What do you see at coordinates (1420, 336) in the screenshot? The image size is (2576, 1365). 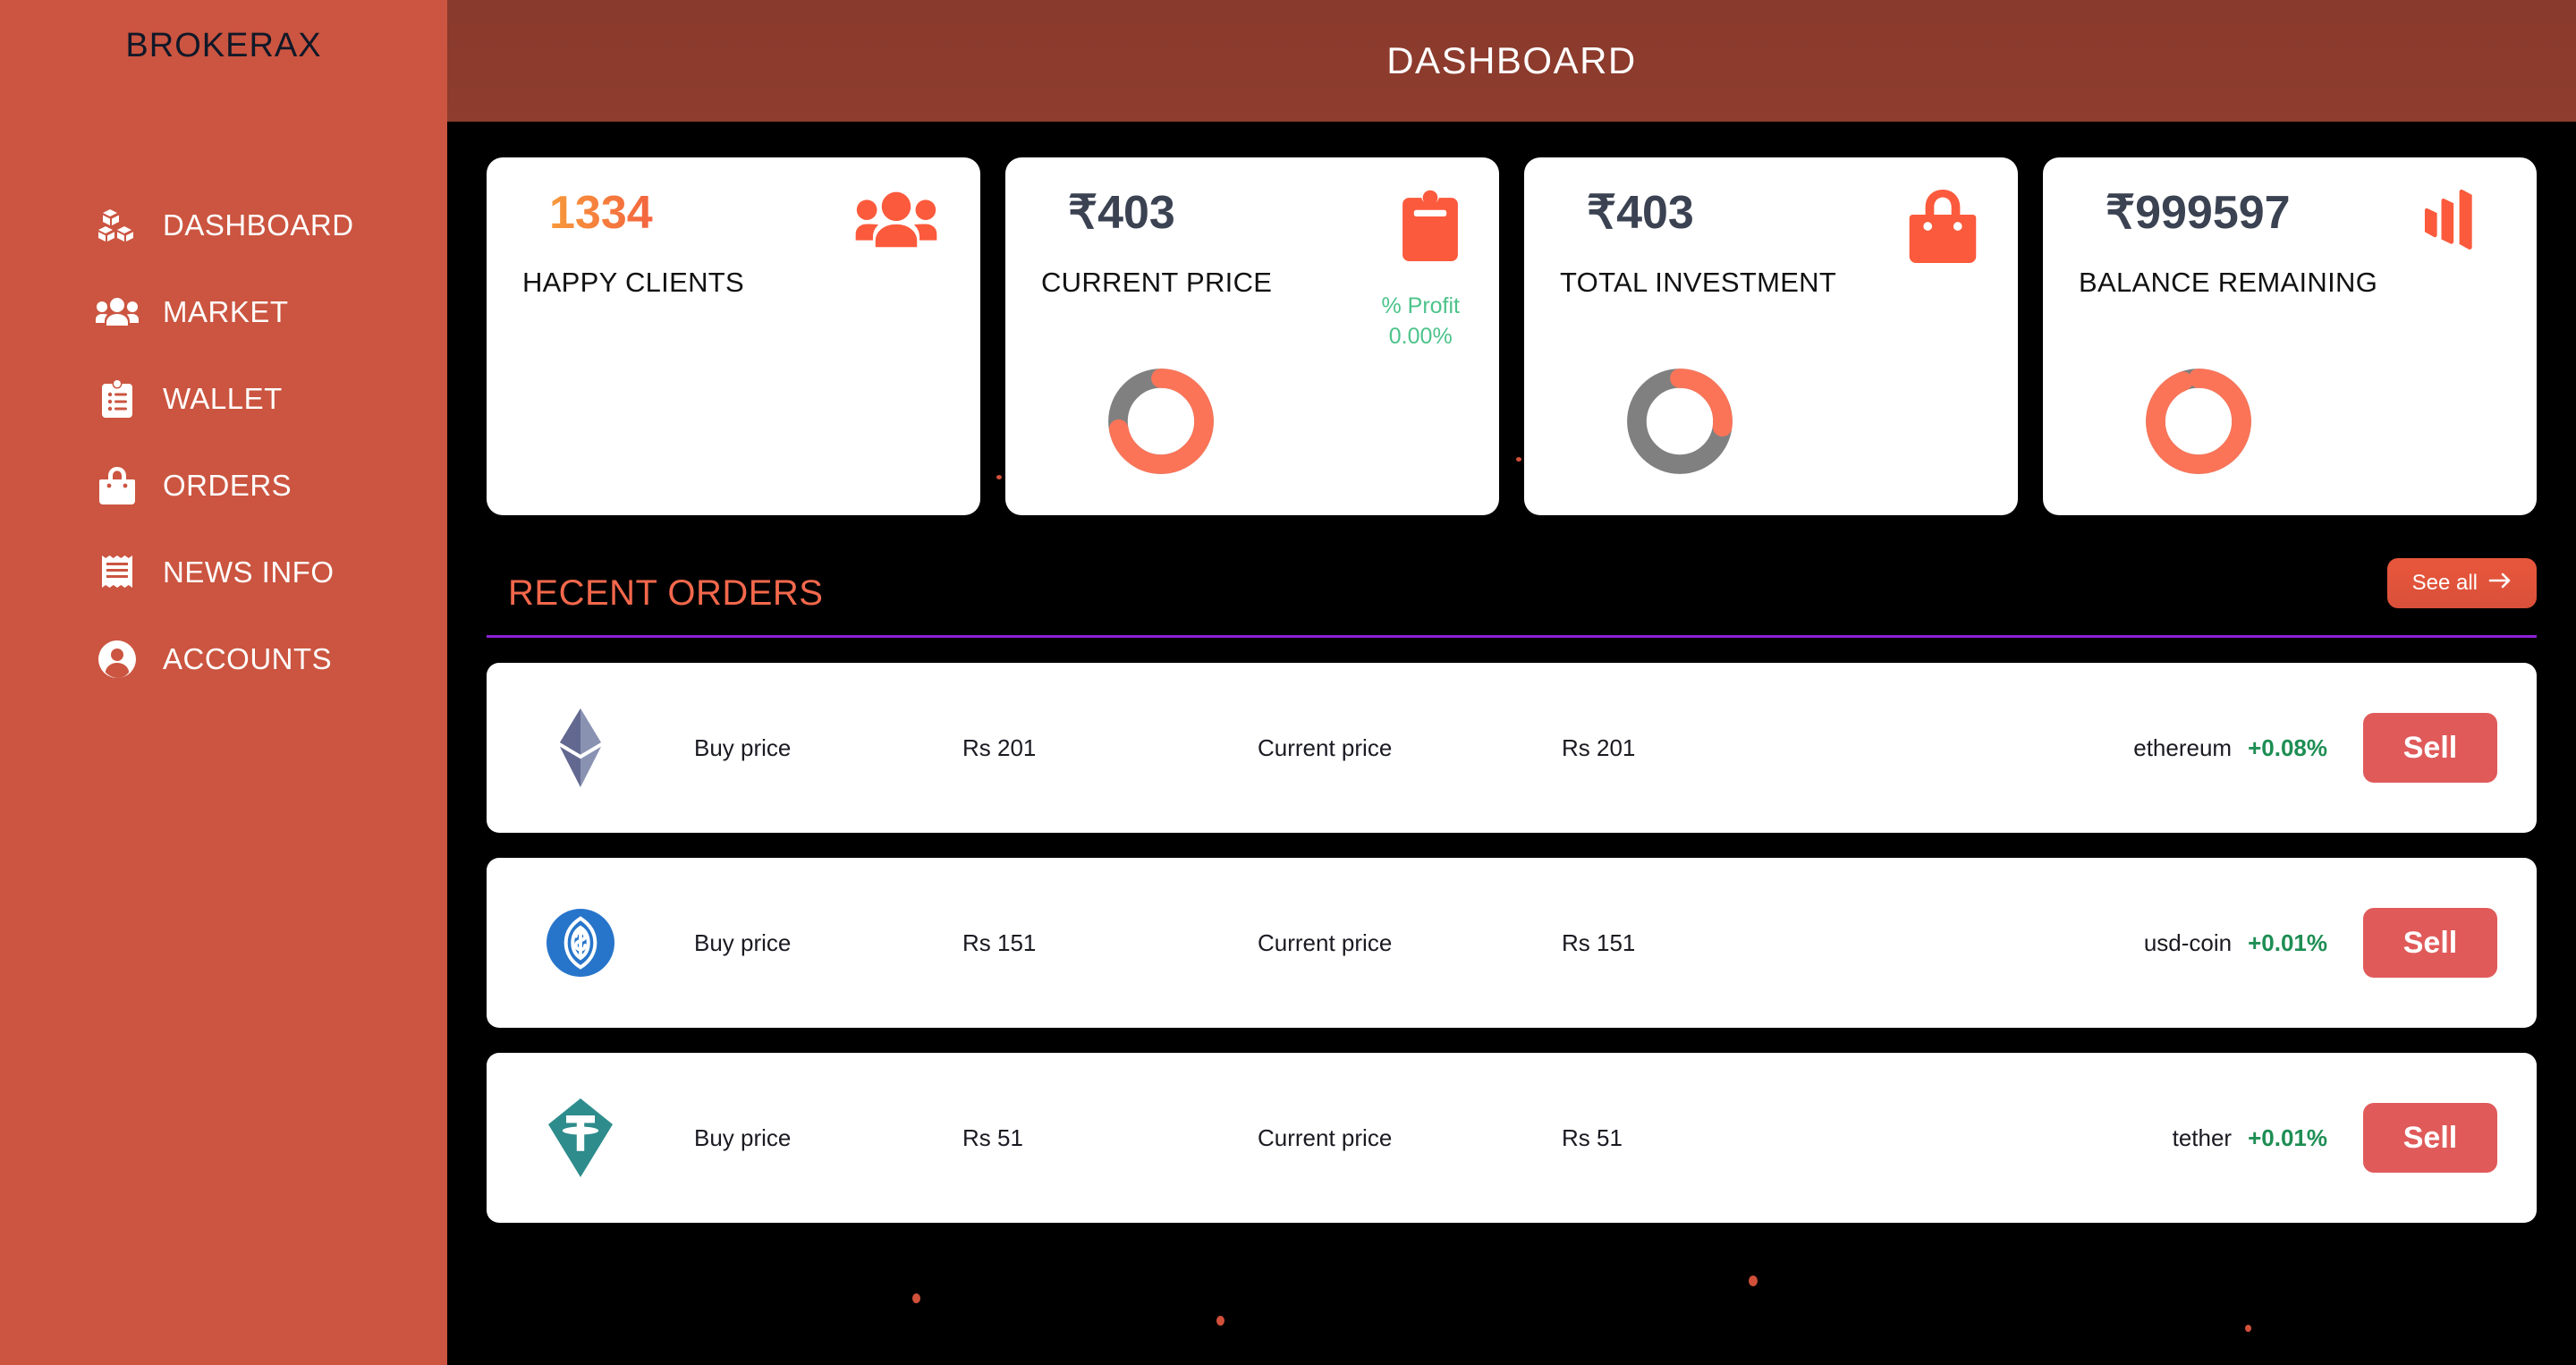 I see `profit-value: 0.00%` at bounding box center [1420, 336].